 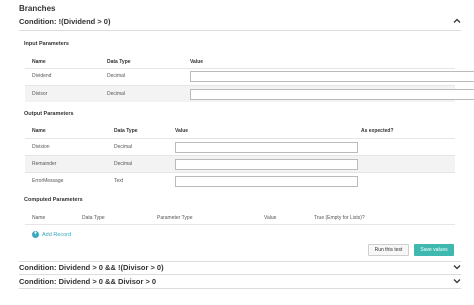 What do you see at coordinates (126, 131) in the screenshot?
I see `output-header-type: Data Type` at bounding box center [126, 131].